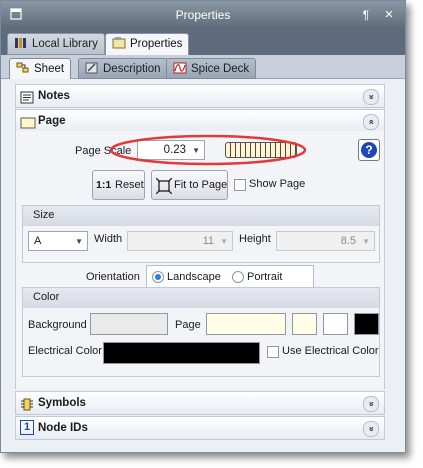 The image size is (423, 468). Describe the element at coordinates (52, 121) in the screenshot. I see `section-page-label: Page` at that location.